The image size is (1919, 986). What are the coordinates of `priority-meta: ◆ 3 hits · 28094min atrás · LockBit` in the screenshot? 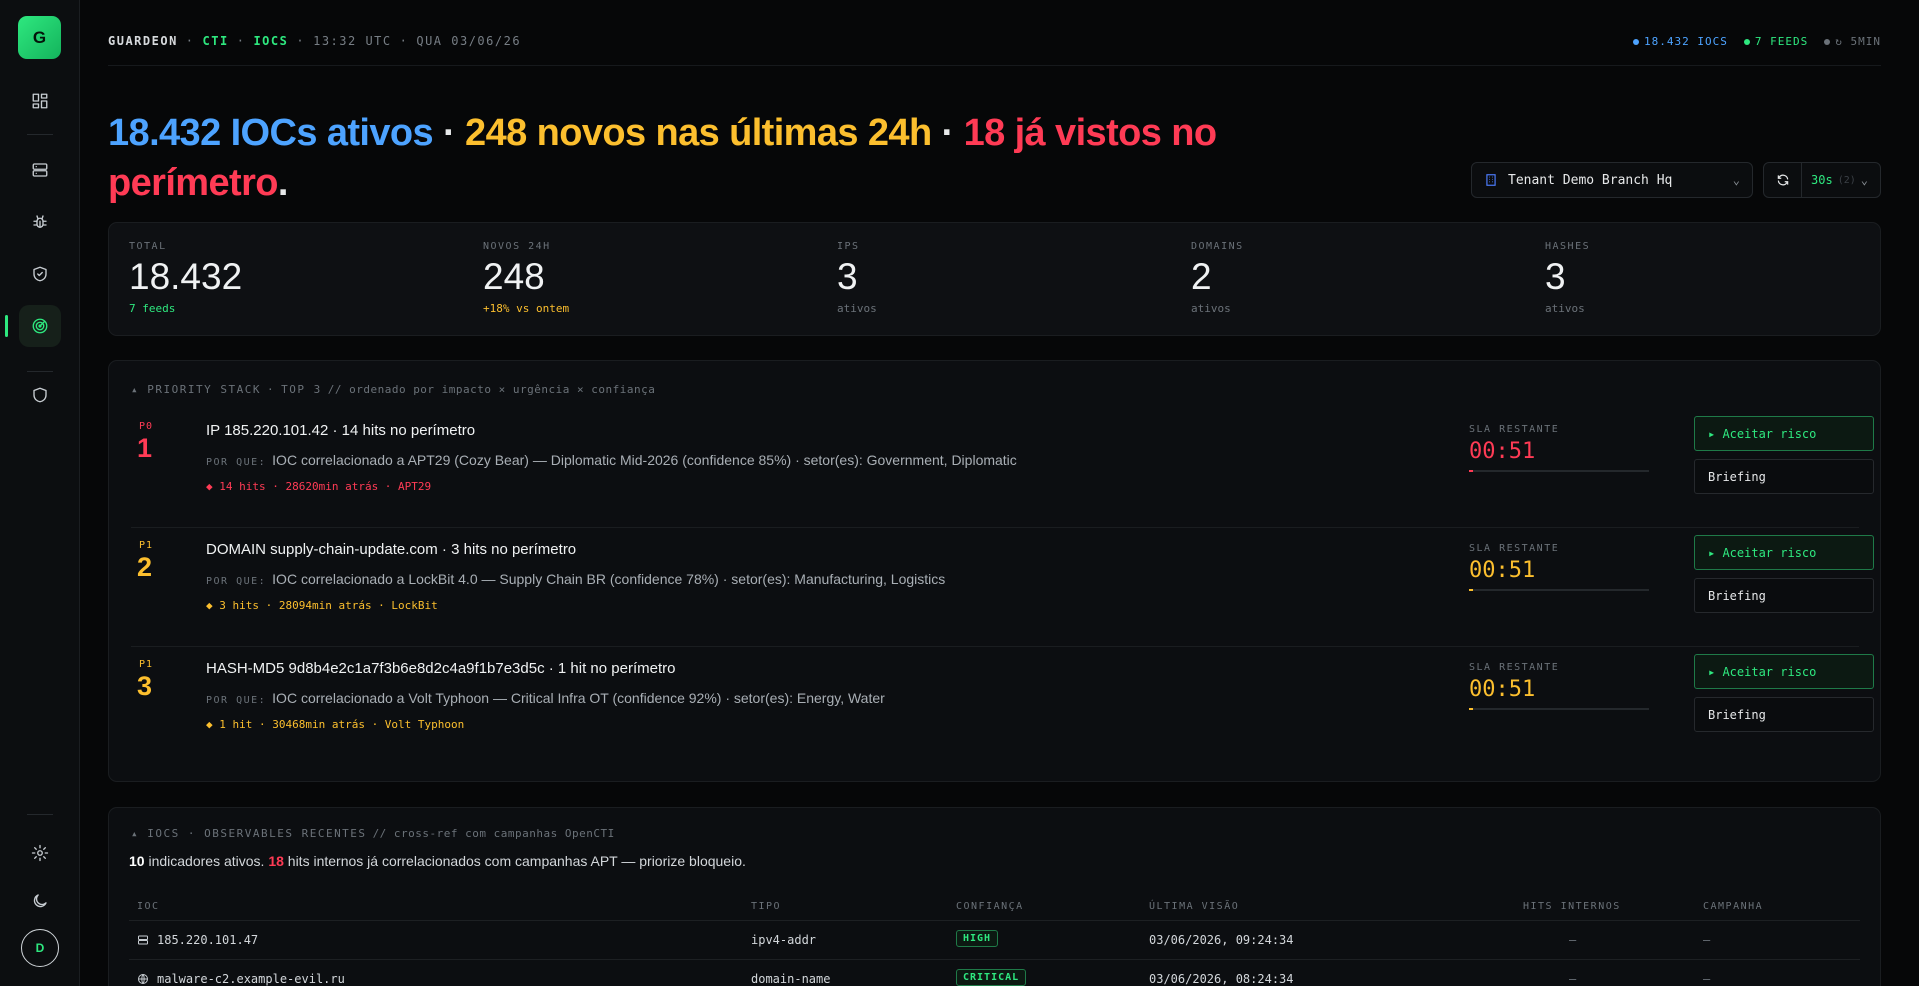 It's located at (322, 605).